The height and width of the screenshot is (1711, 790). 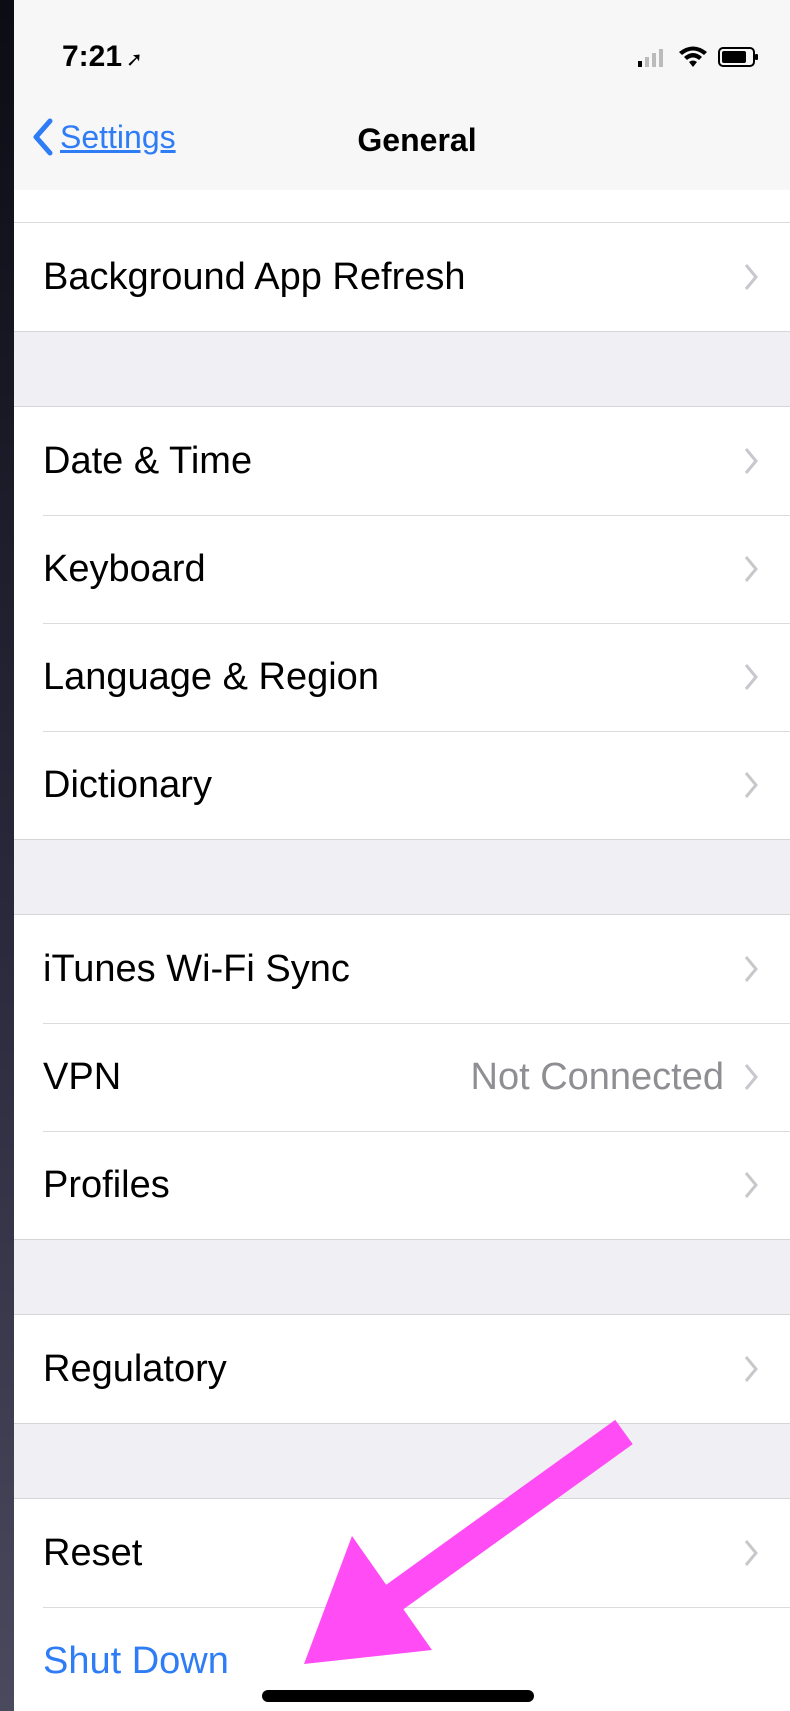 I want to click on annotation-arrow, so click(x=468, y=1541).